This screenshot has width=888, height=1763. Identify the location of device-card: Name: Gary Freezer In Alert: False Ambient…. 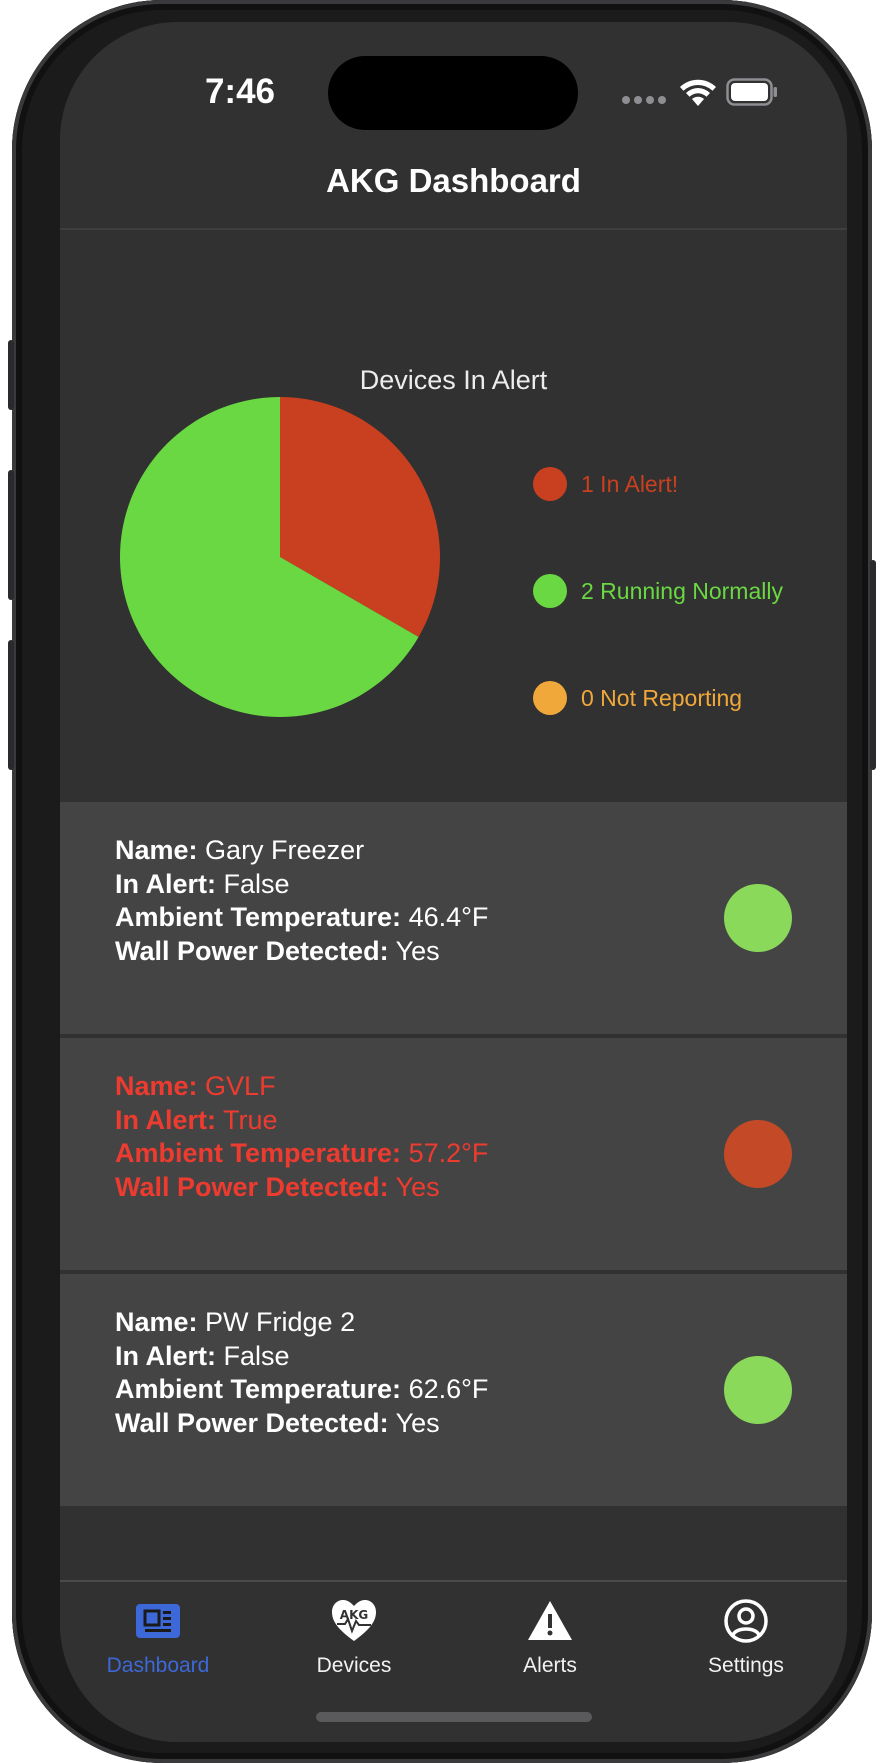
(453, 918).